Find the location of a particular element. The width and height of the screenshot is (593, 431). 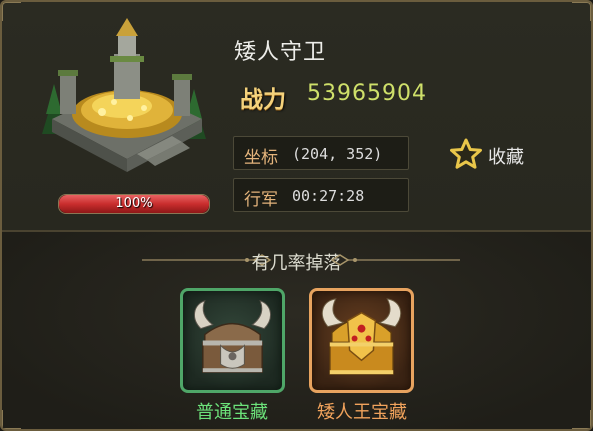

coordinate-value: (204, 352) is located at coordinates (337, 154).